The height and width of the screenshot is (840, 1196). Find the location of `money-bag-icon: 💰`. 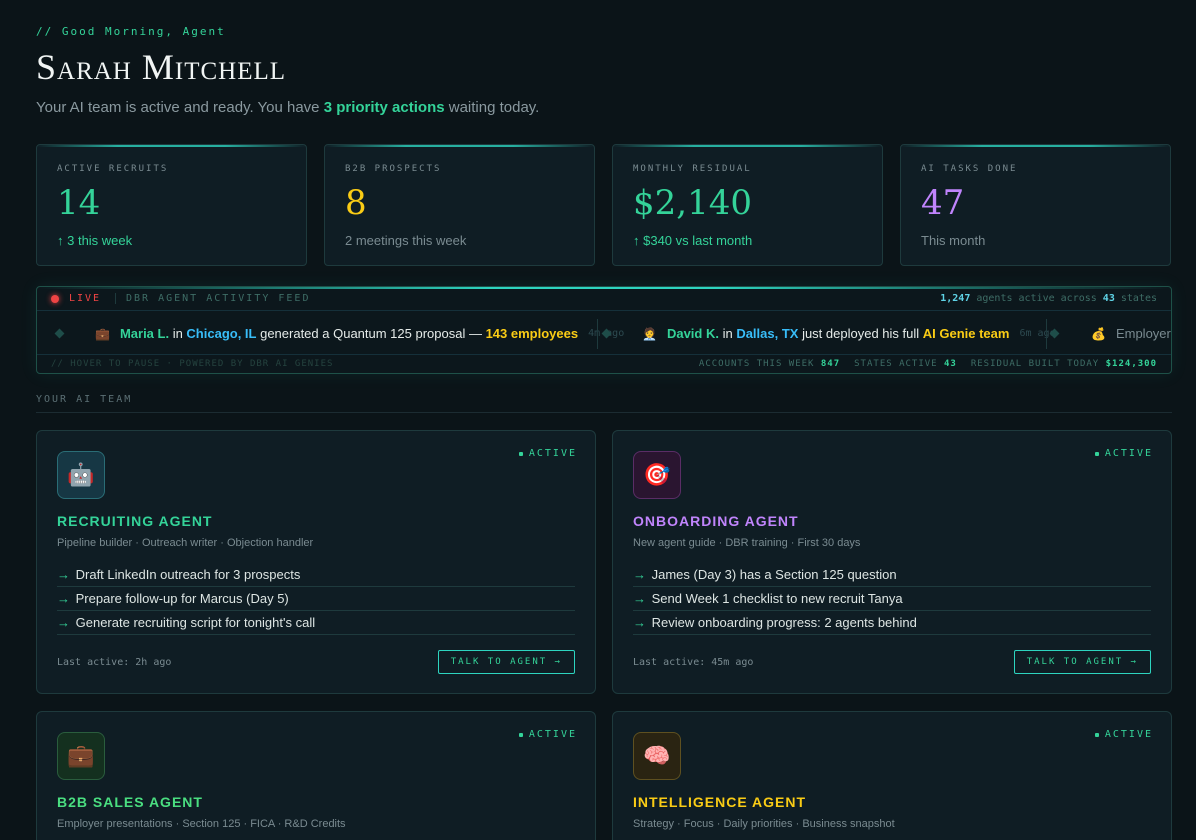

money-bag-icon: 💰 is located at coordinates (1098, 333).